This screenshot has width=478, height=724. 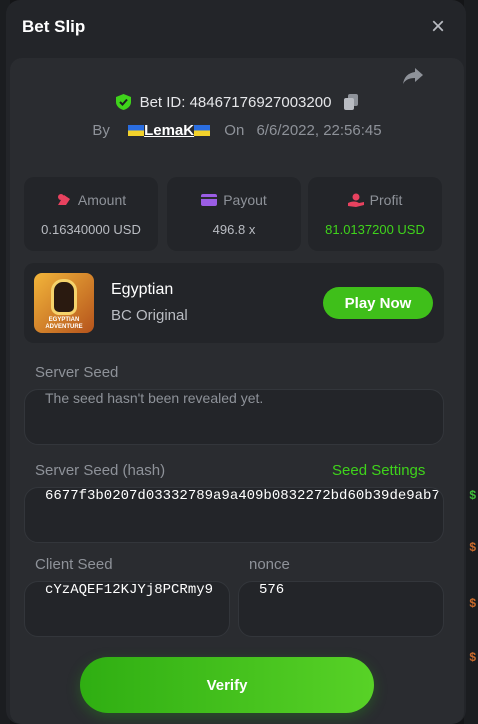 What do you see at coordinates (269, 564) in the screenshot?
I see `nonce-label: nonce` at bounding box center [269, 564].